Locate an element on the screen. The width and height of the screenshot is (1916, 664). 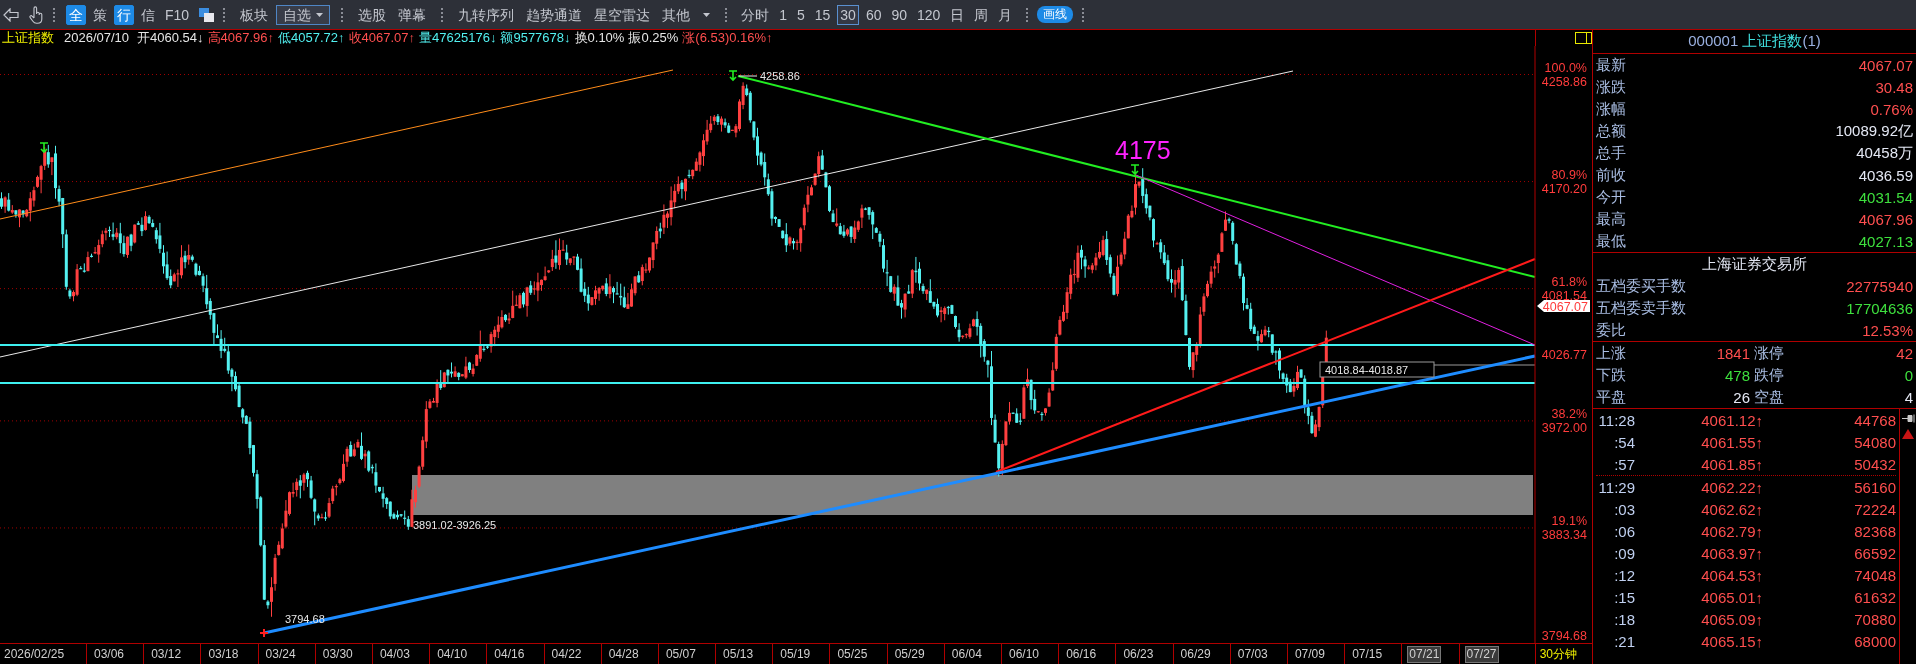
date-label: 06/23 is located at coordinates (1138, 654).